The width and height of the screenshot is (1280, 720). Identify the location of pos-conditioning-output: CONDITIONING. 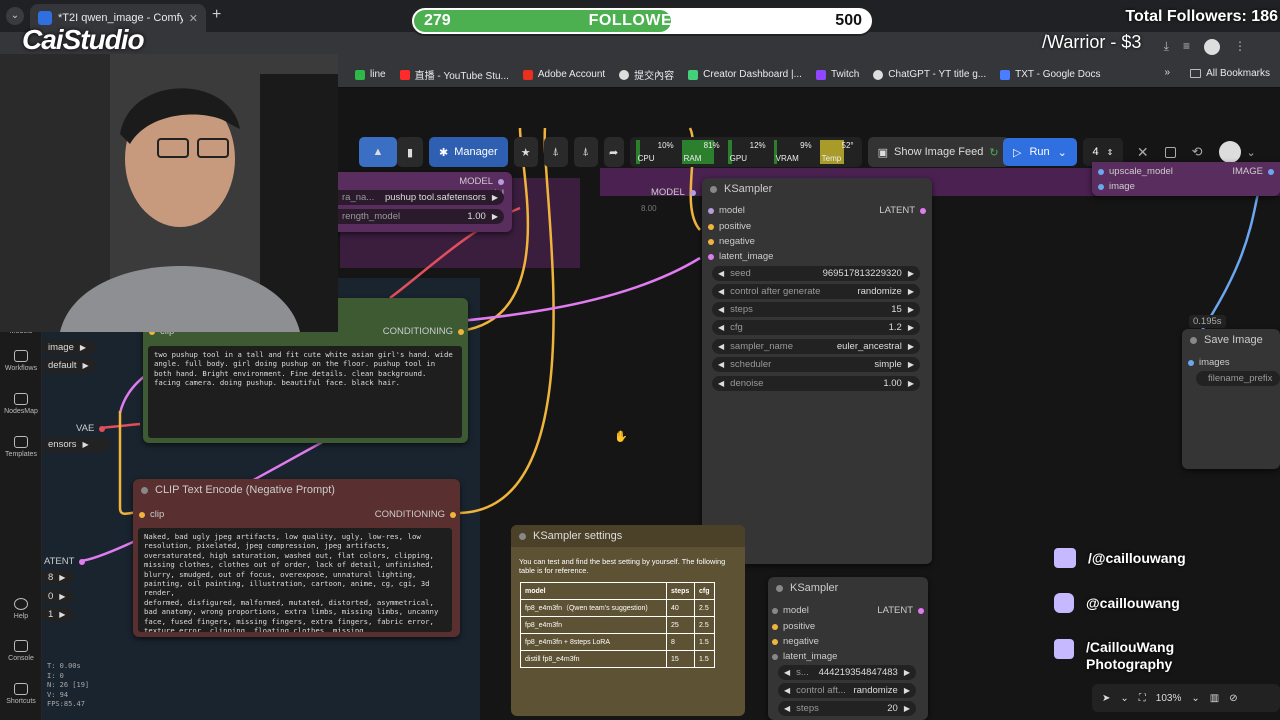
(423, 331).